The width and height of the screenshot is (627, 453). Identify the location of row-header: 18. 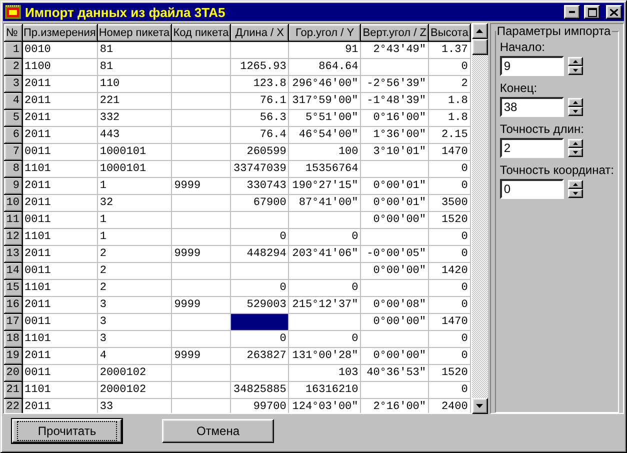
(13, 339).